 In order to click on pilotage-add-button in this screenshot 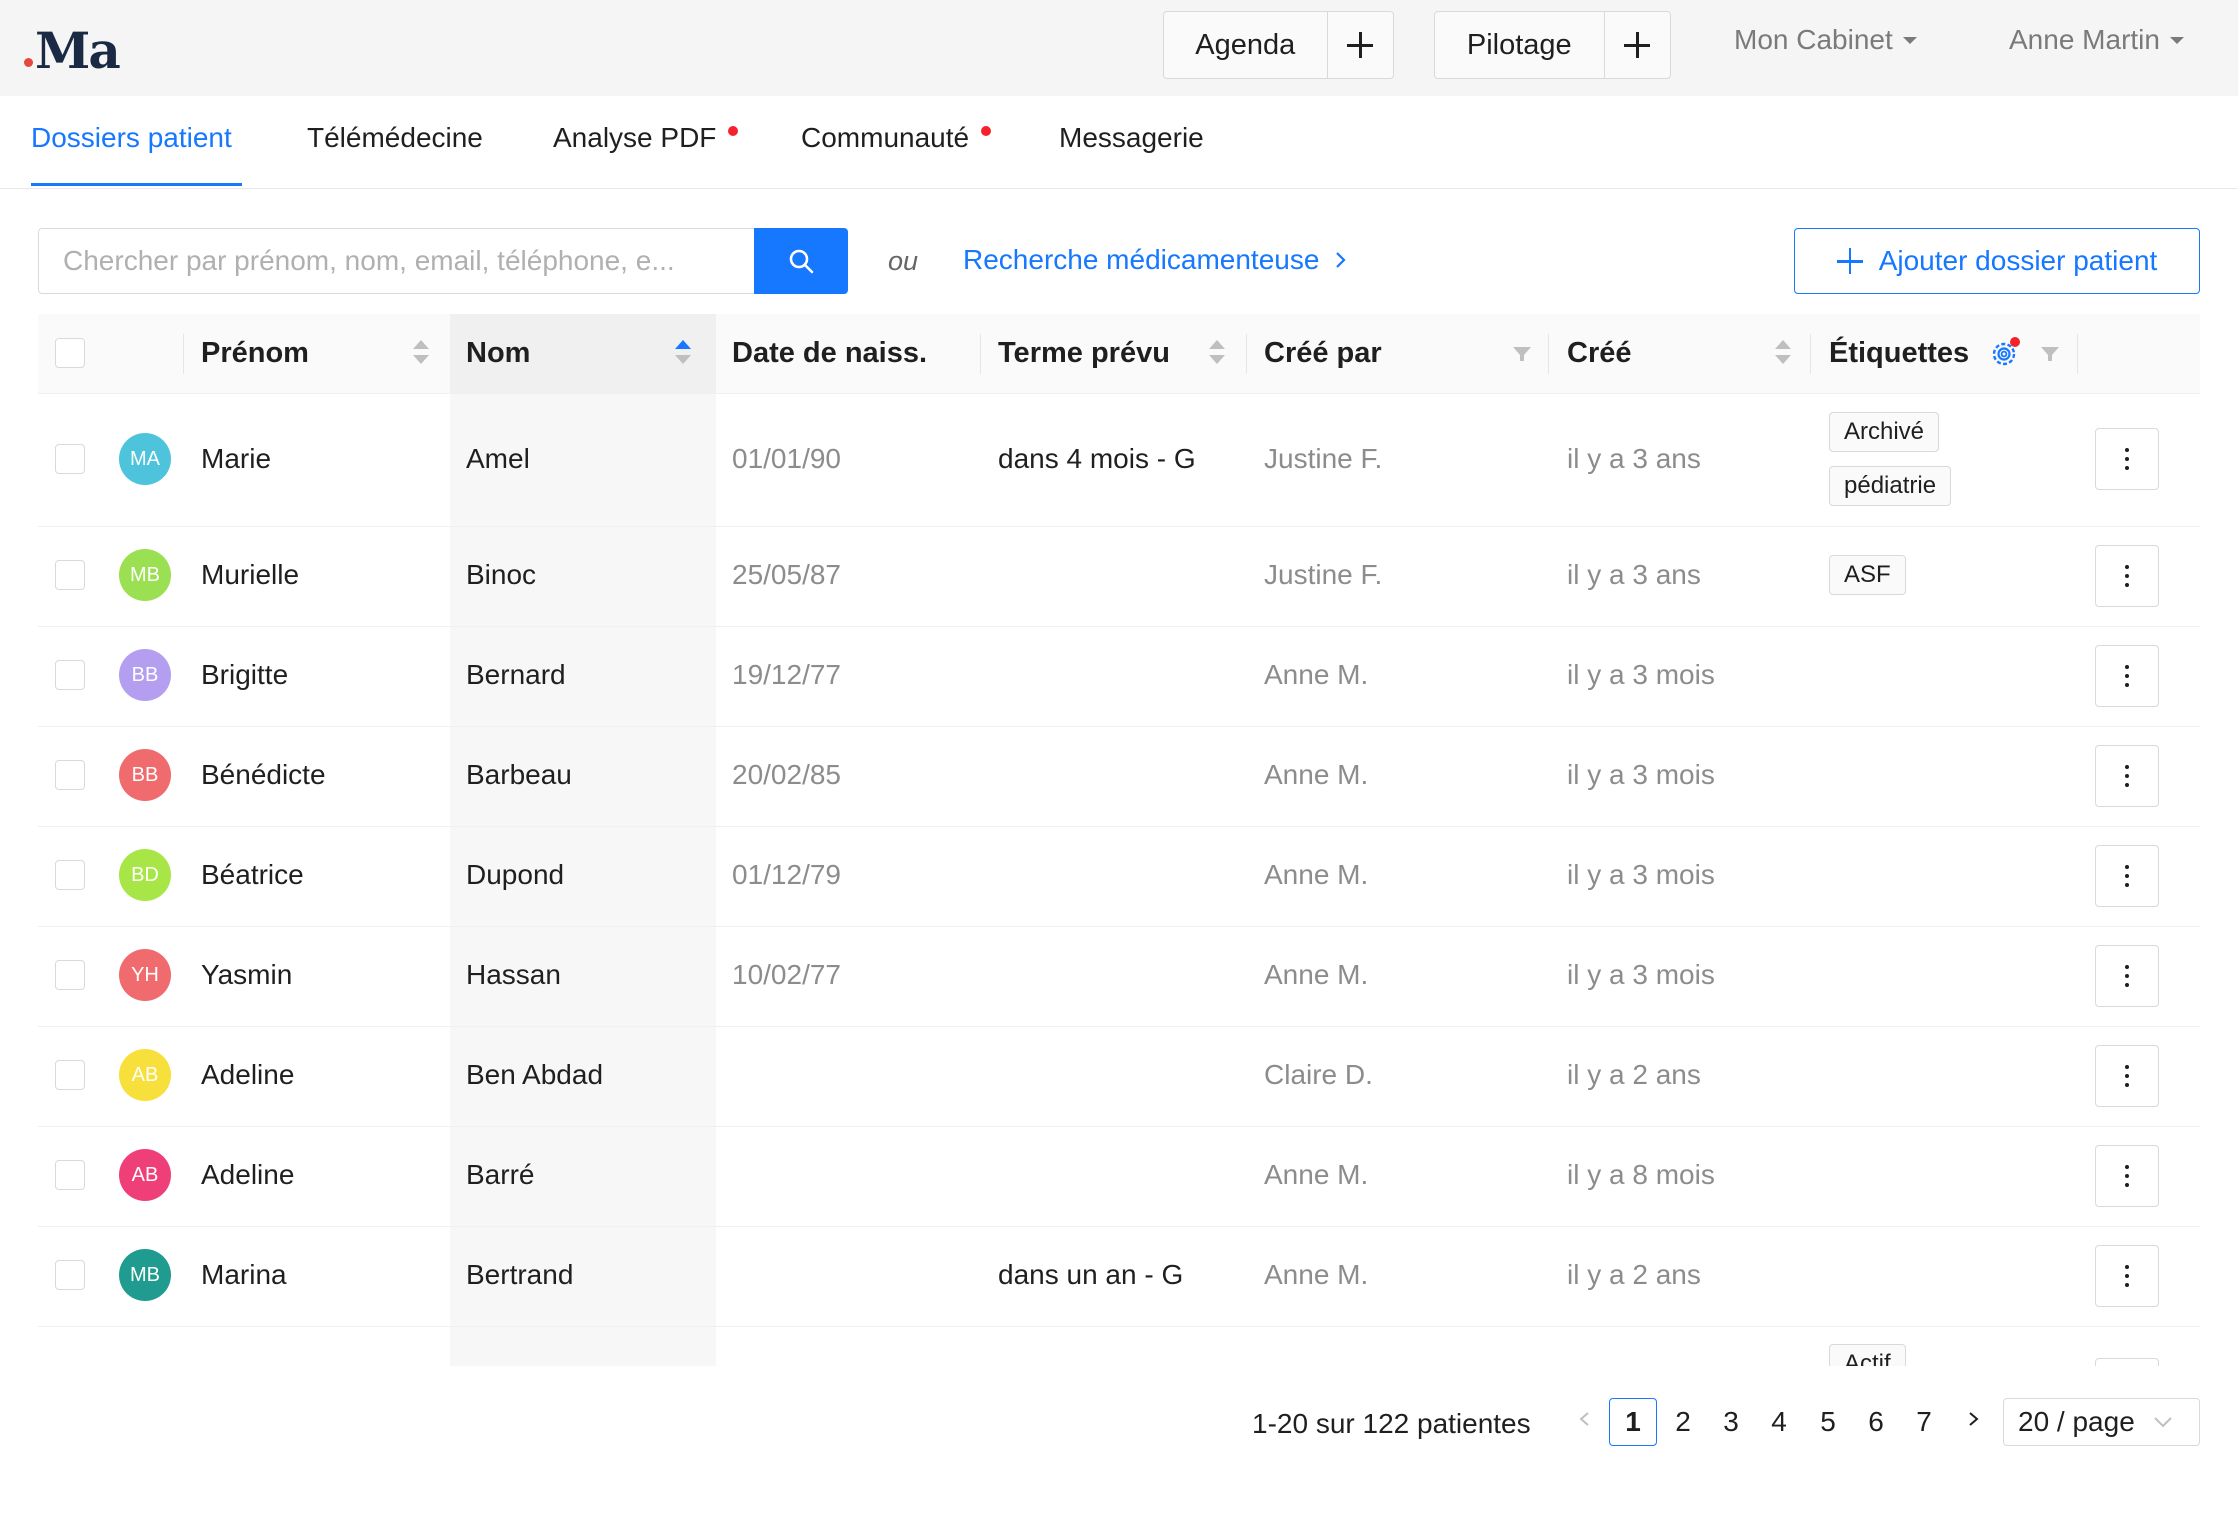, I will do `click(1637, 45)`.